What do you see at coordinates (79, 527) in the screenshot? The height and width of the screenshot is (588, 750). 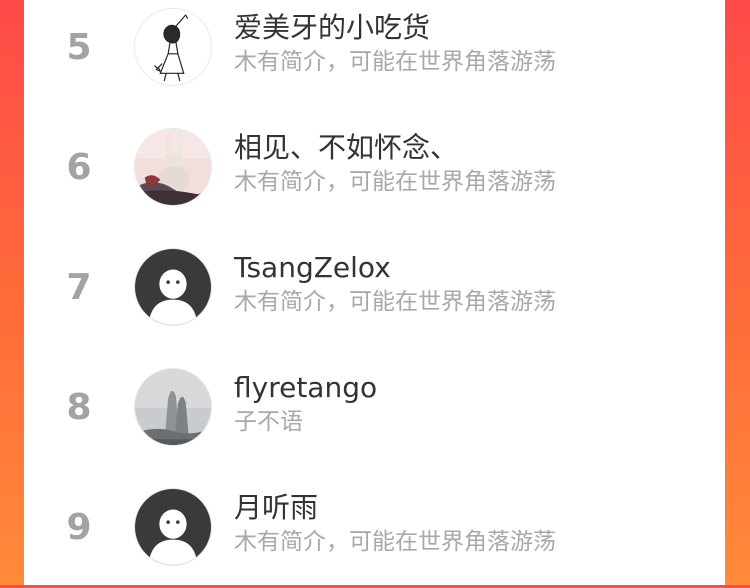 I see `rank-number: 9` at bounding box center [79, 527].